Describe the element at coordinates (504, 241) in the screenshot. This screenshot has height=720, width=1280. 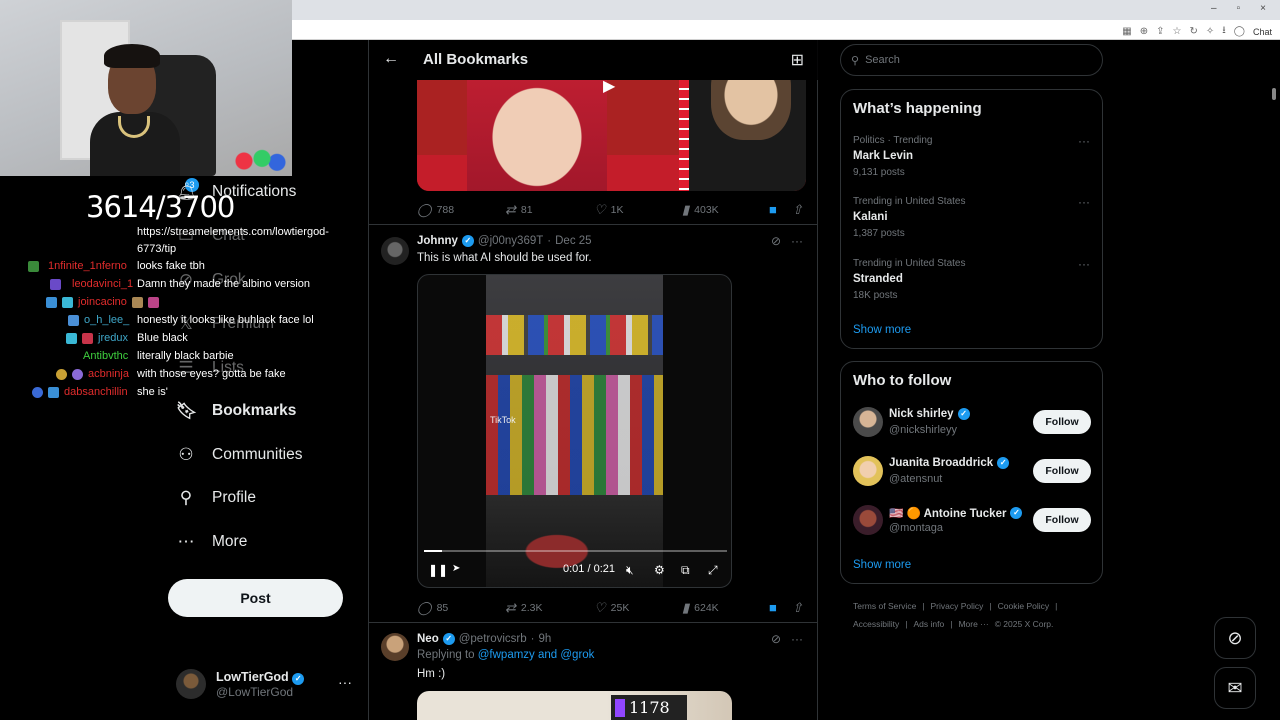
I see `tweet-author: Johnny ✓ @j00ny369T · Dec 25` at that location.